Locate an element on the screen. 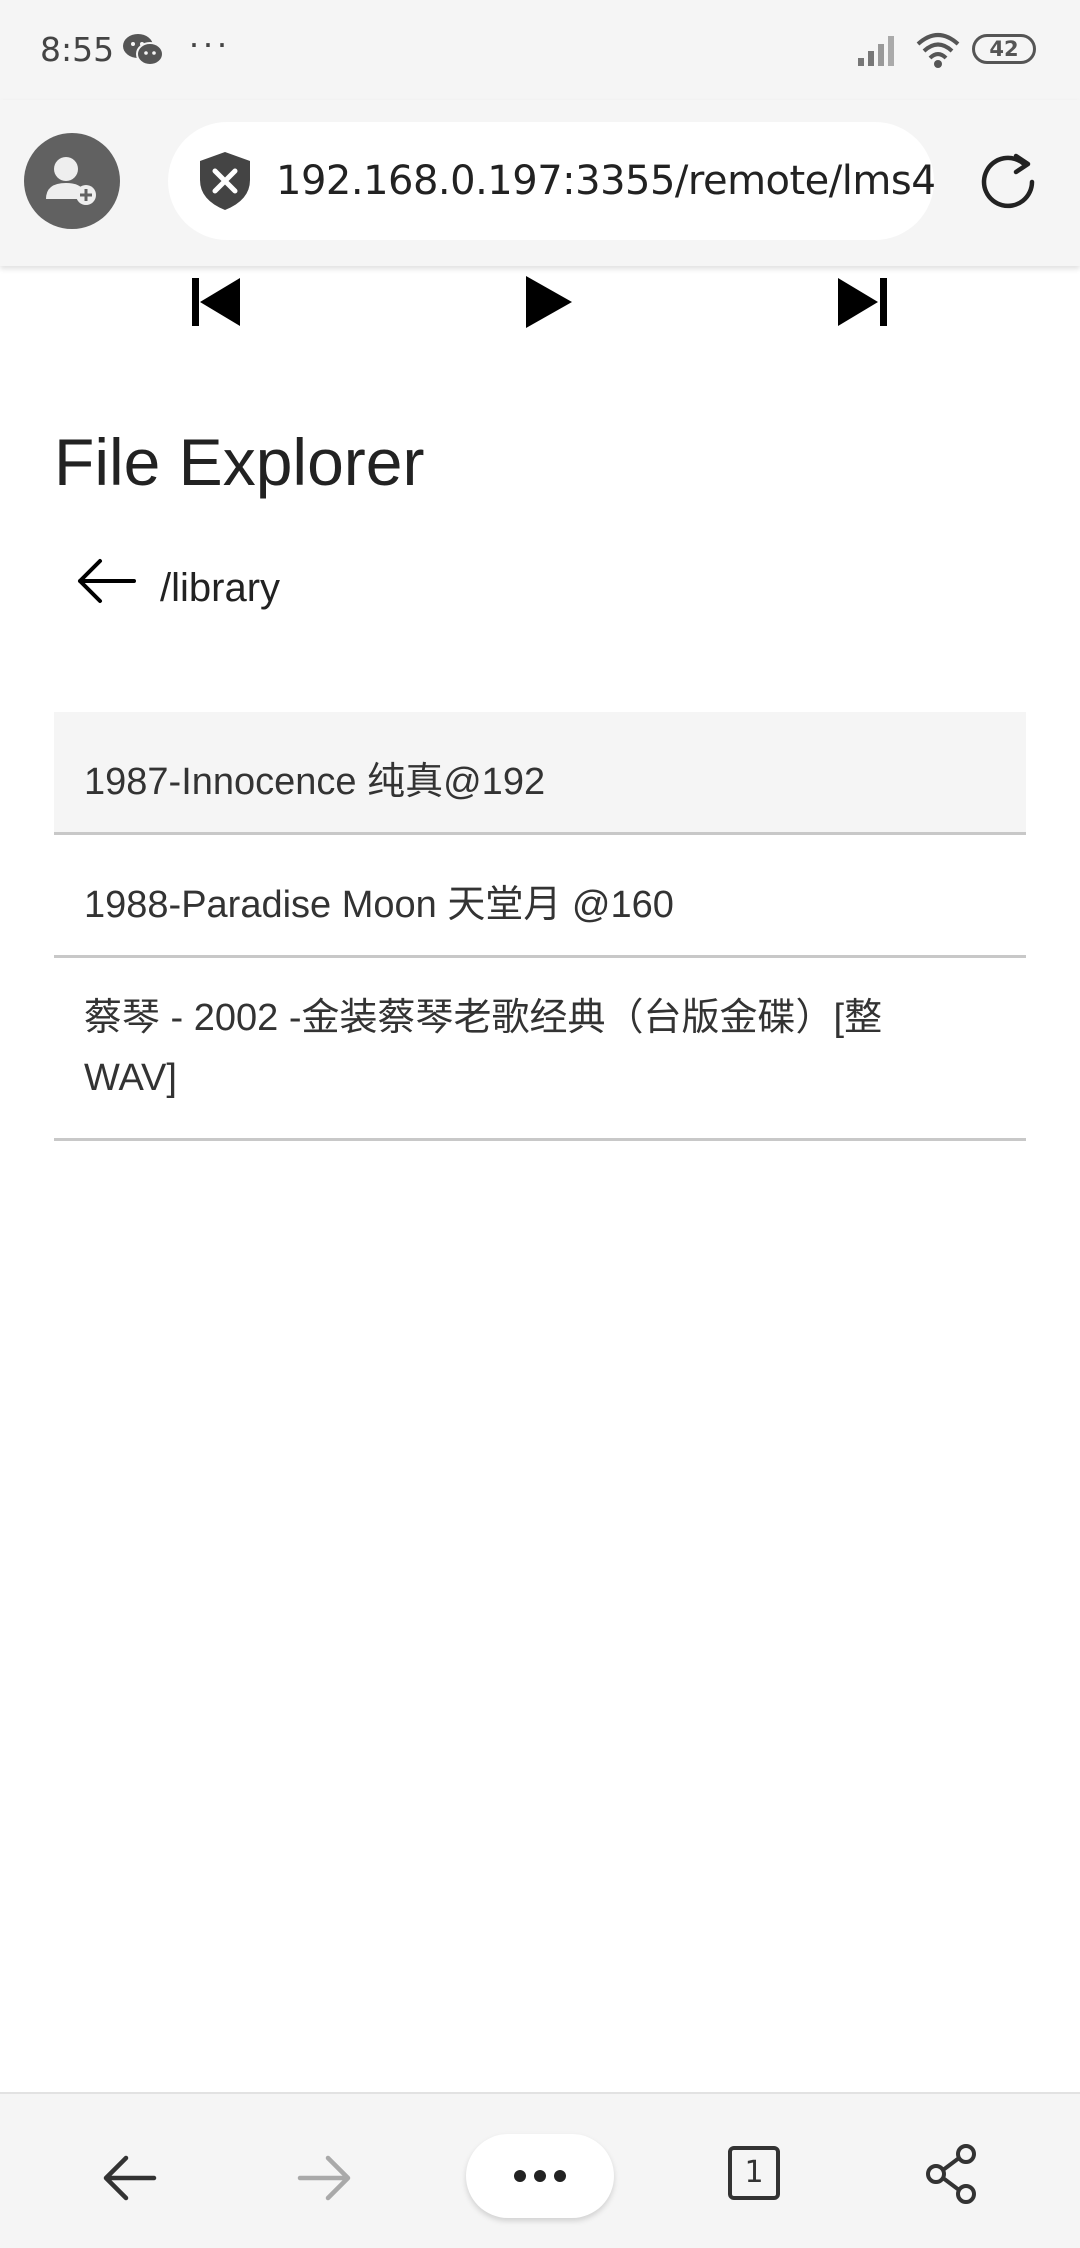 This screenshot has width=1080, height=2248. browser-toolbar: 192.168.0.197:3355/remote/lms4 is located at coordinates (540, 183).